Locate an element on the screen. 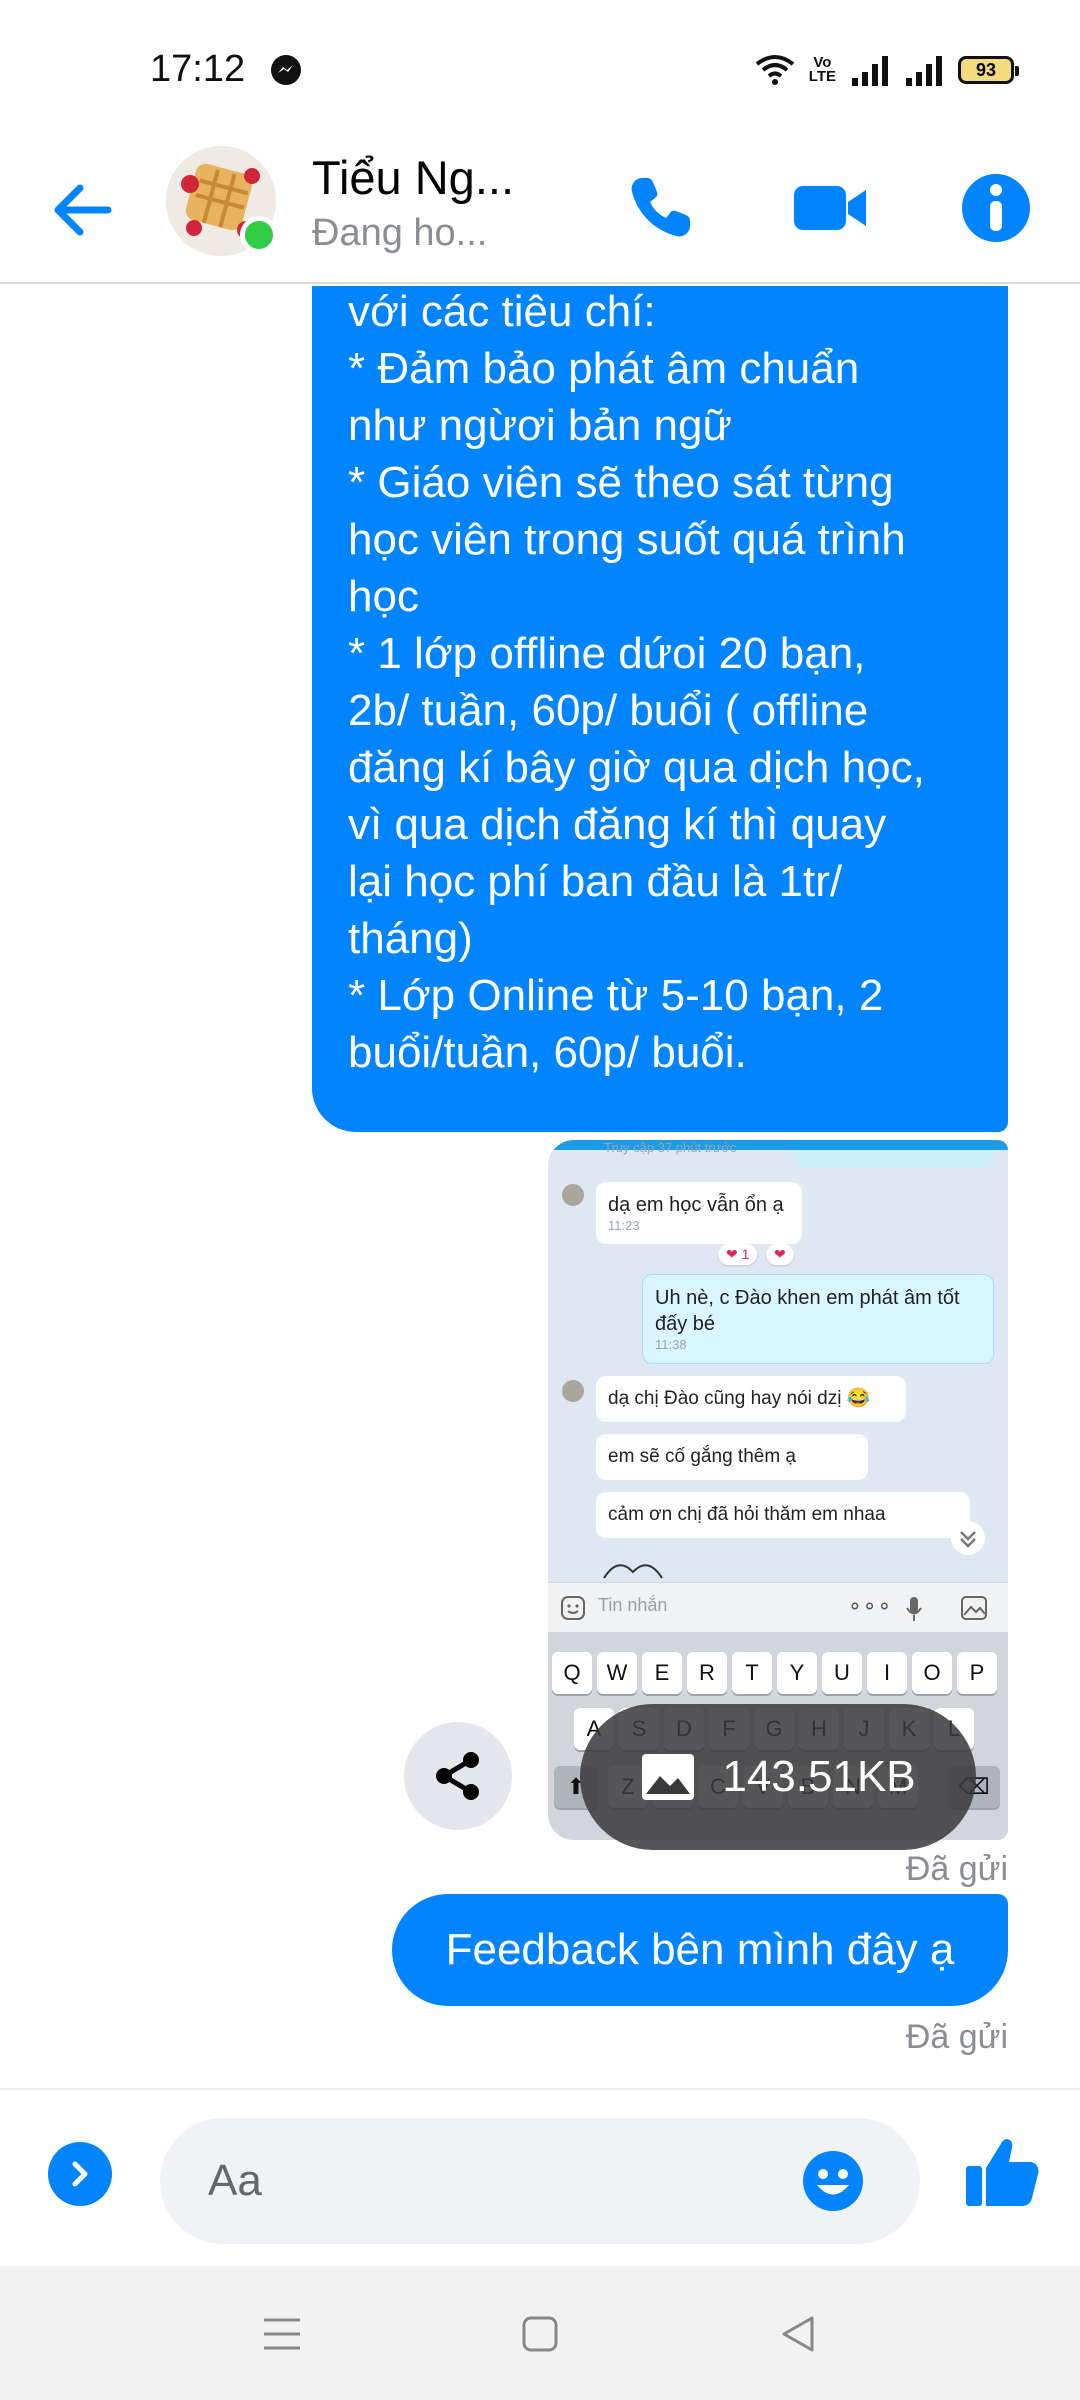 The height and width of the screenshot is (2400, 1080). wifi-icon is located at coordinates (775, 70).